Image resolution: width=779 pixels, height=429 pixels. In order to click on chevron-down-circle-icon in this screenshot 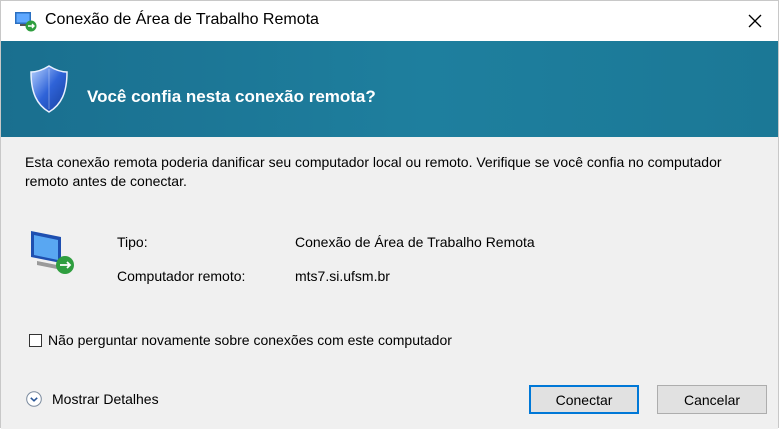, I will do `click(34, 399)`.